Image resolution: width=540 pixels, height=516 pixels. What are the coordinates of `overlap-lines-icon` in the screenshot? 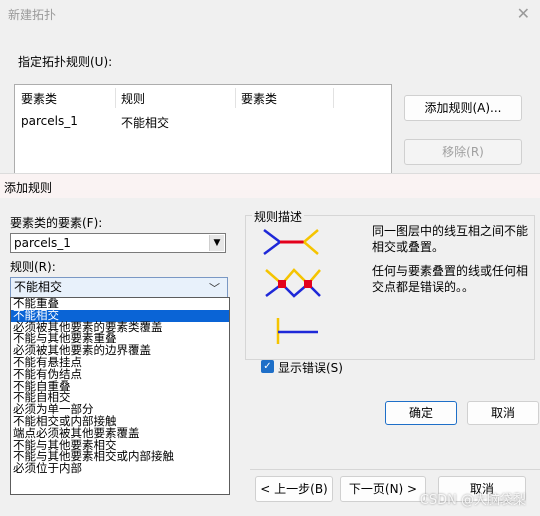 It's located at (291, 242).